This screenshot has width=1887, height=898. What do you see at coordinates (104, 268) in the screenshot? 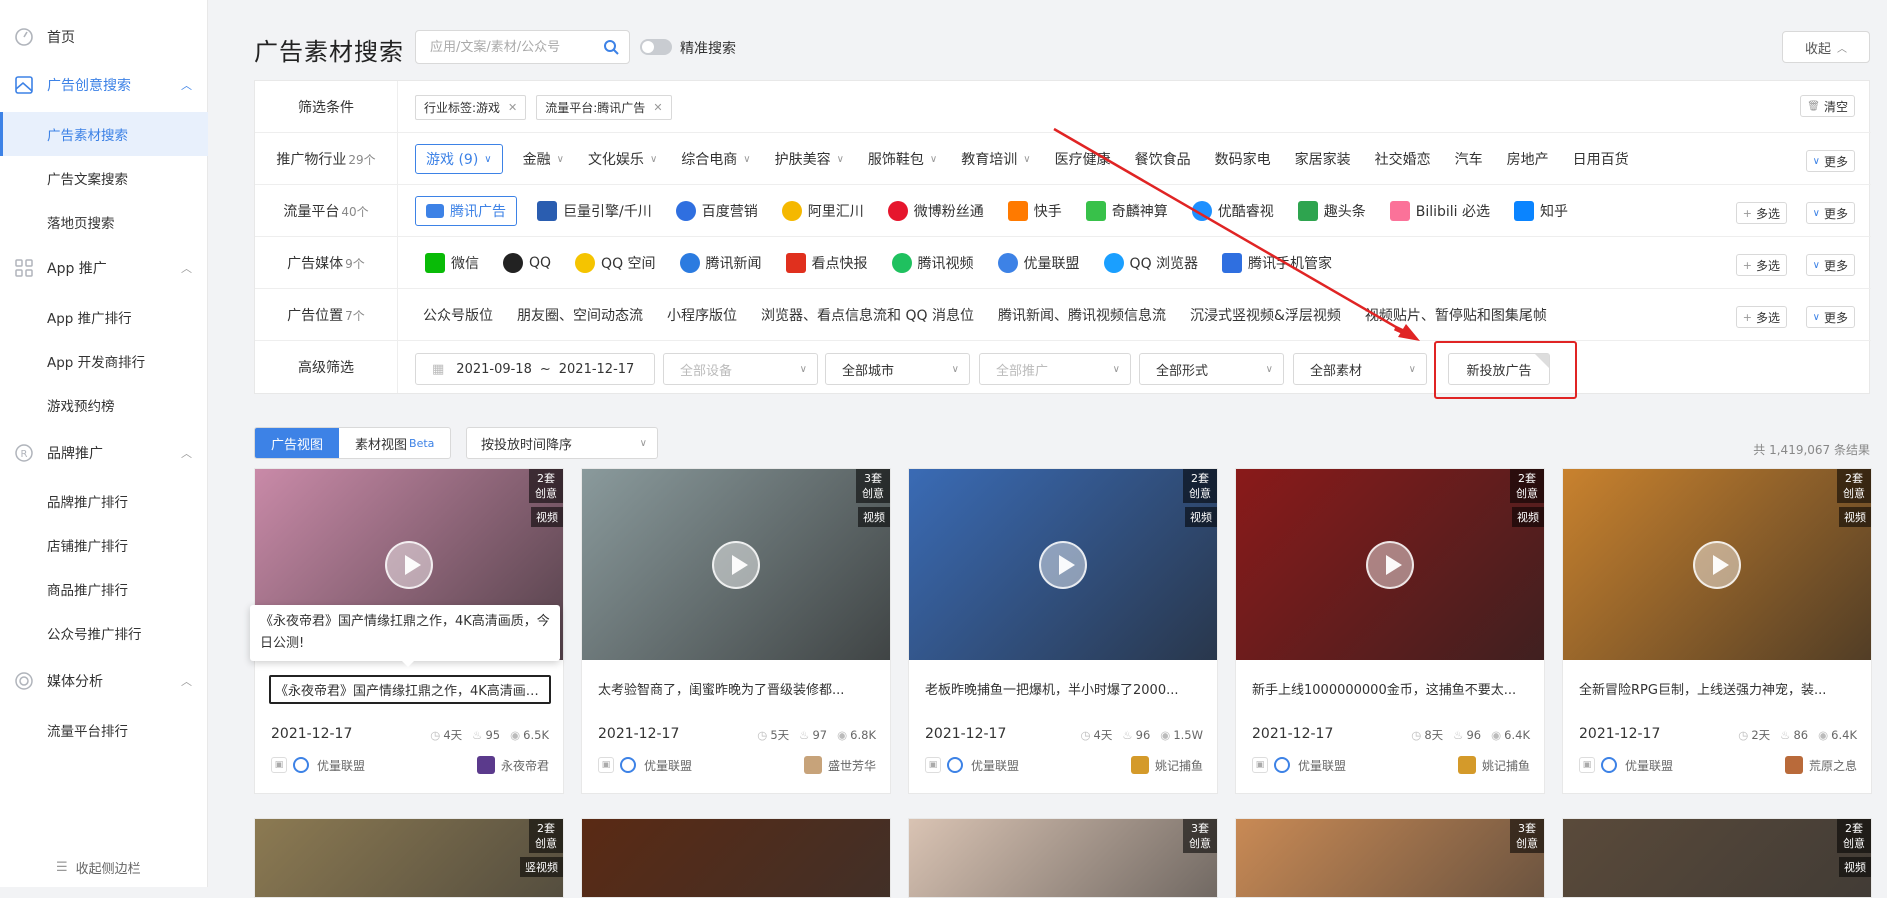
I see `sidebar-group-app: App 推广 ︿` at bounding box center [104, 268].